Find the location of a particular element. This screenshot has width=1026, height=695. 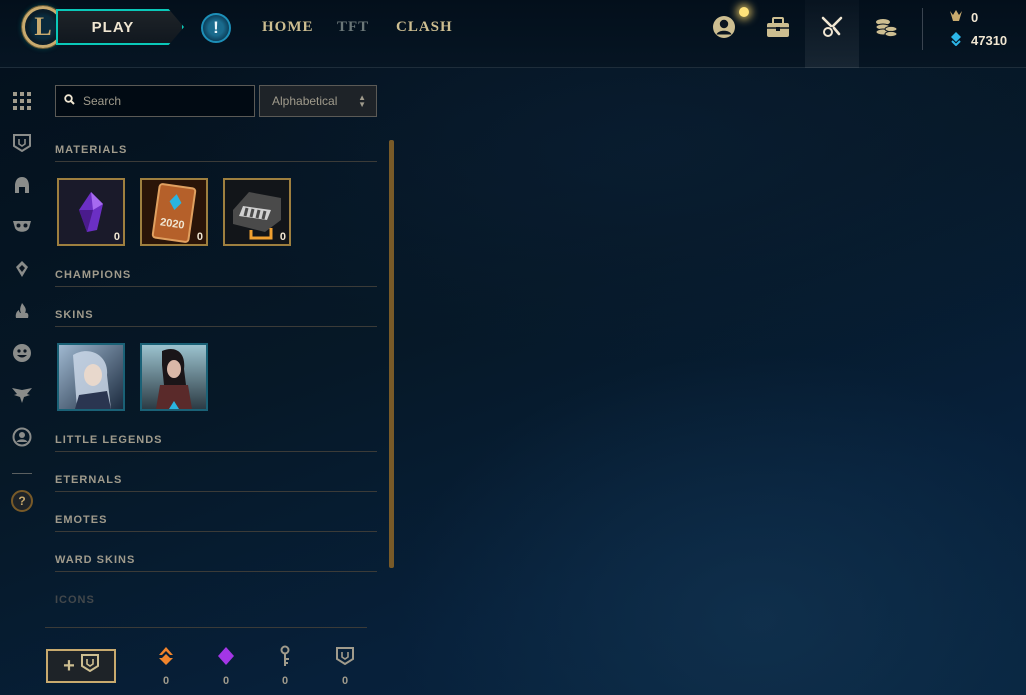

top-navigation-bar: L PLAY ! HOME TFT CLASH 0 47310 is located at coordinates (513, 34).